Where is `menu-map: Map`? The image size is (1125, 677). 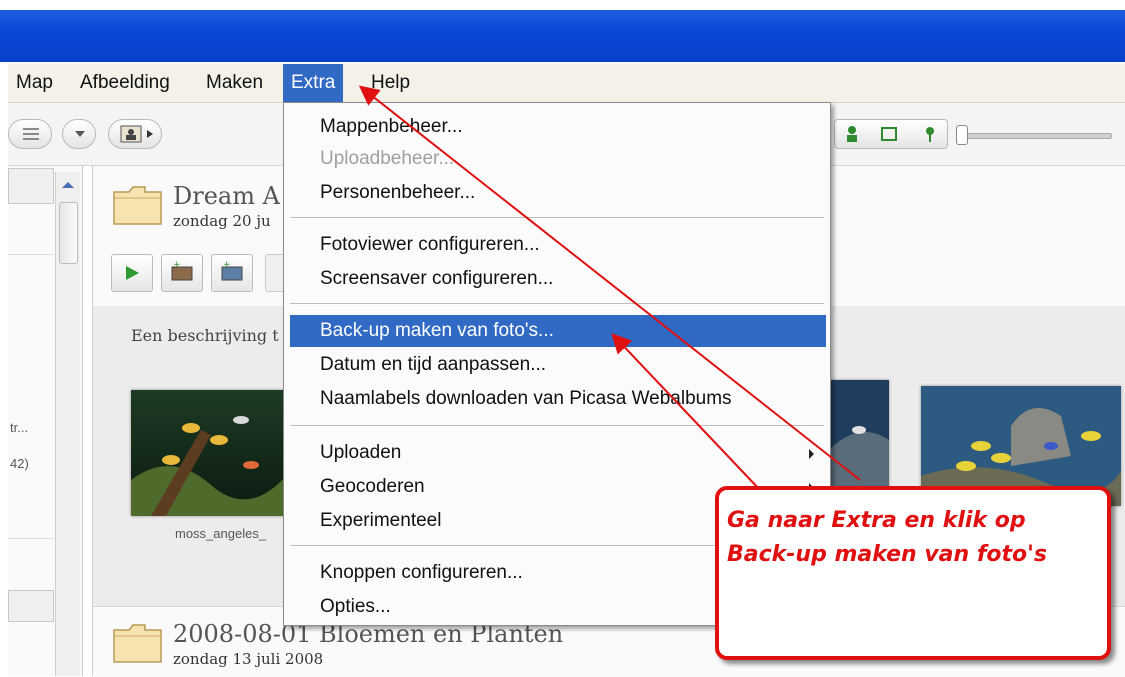 menu-map: Map is located at coordinates (34, 83).